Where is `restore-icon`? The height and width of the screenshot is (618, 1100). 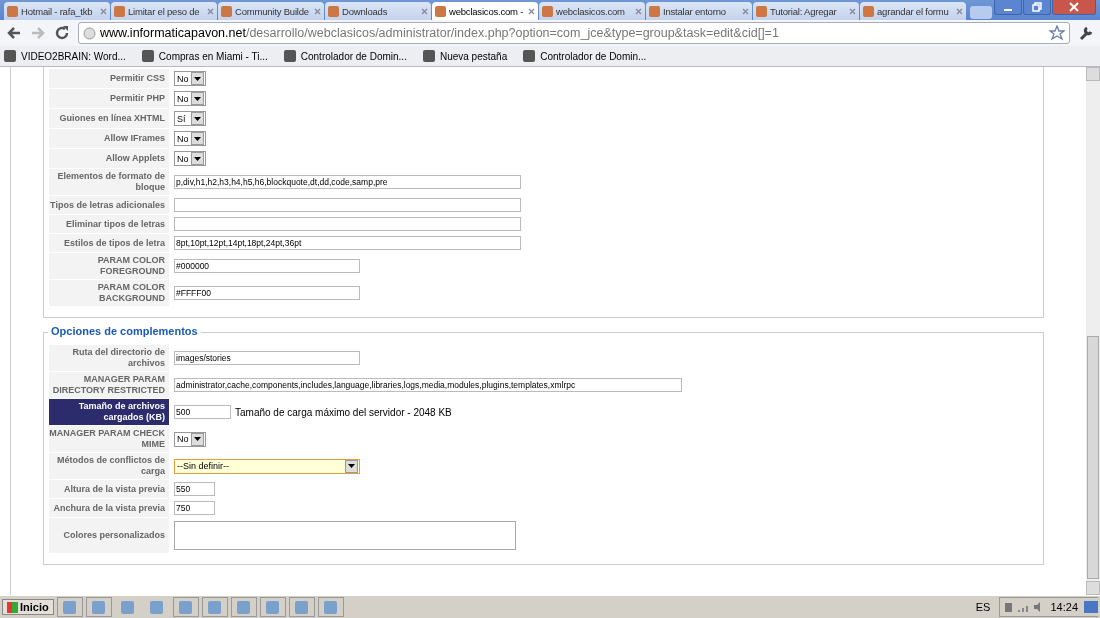
restore-icon is located at coordinates (1037, 7).